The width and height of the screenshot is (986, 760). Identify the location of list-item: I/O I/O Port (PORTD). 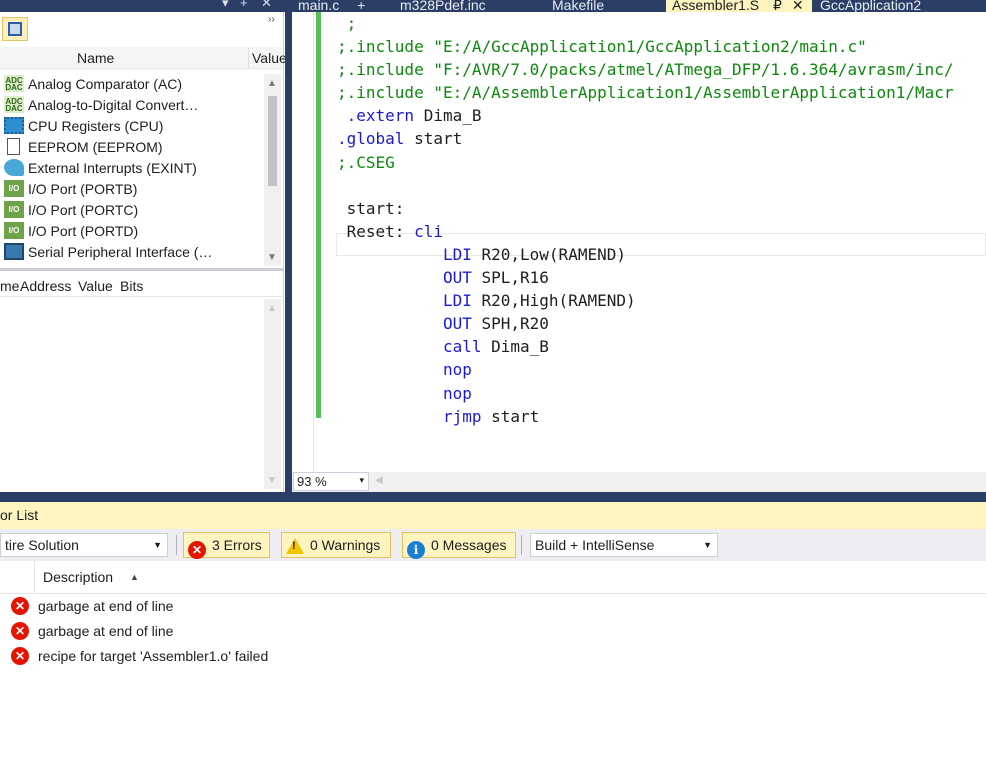
(133, 230).